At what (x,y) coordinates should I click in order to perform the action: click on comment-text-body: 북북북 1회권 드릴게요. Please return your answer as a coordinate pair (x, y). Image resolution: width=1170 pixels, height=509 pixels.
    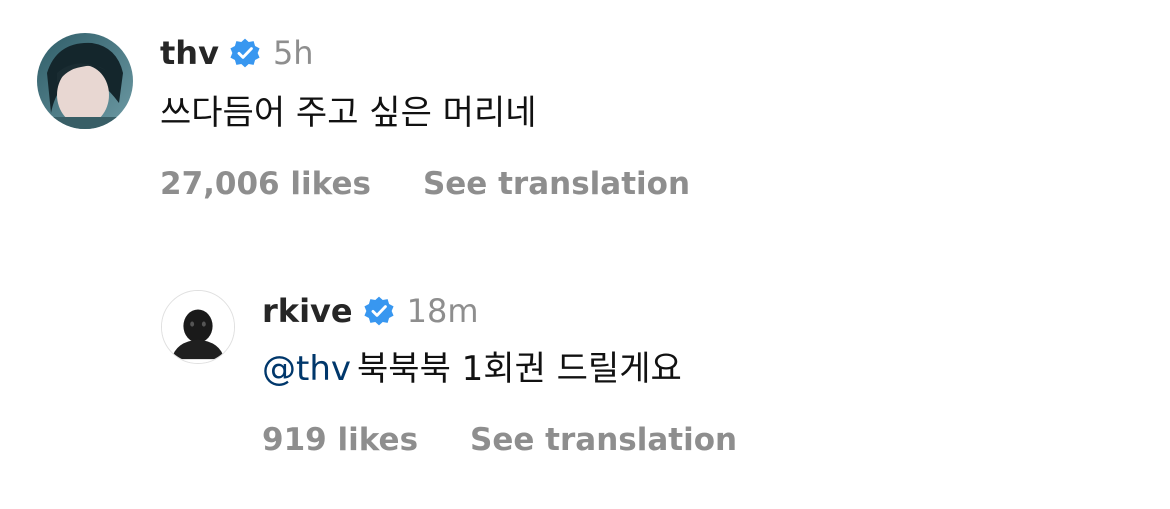
    Looking at the image, I should click on (519, 369).